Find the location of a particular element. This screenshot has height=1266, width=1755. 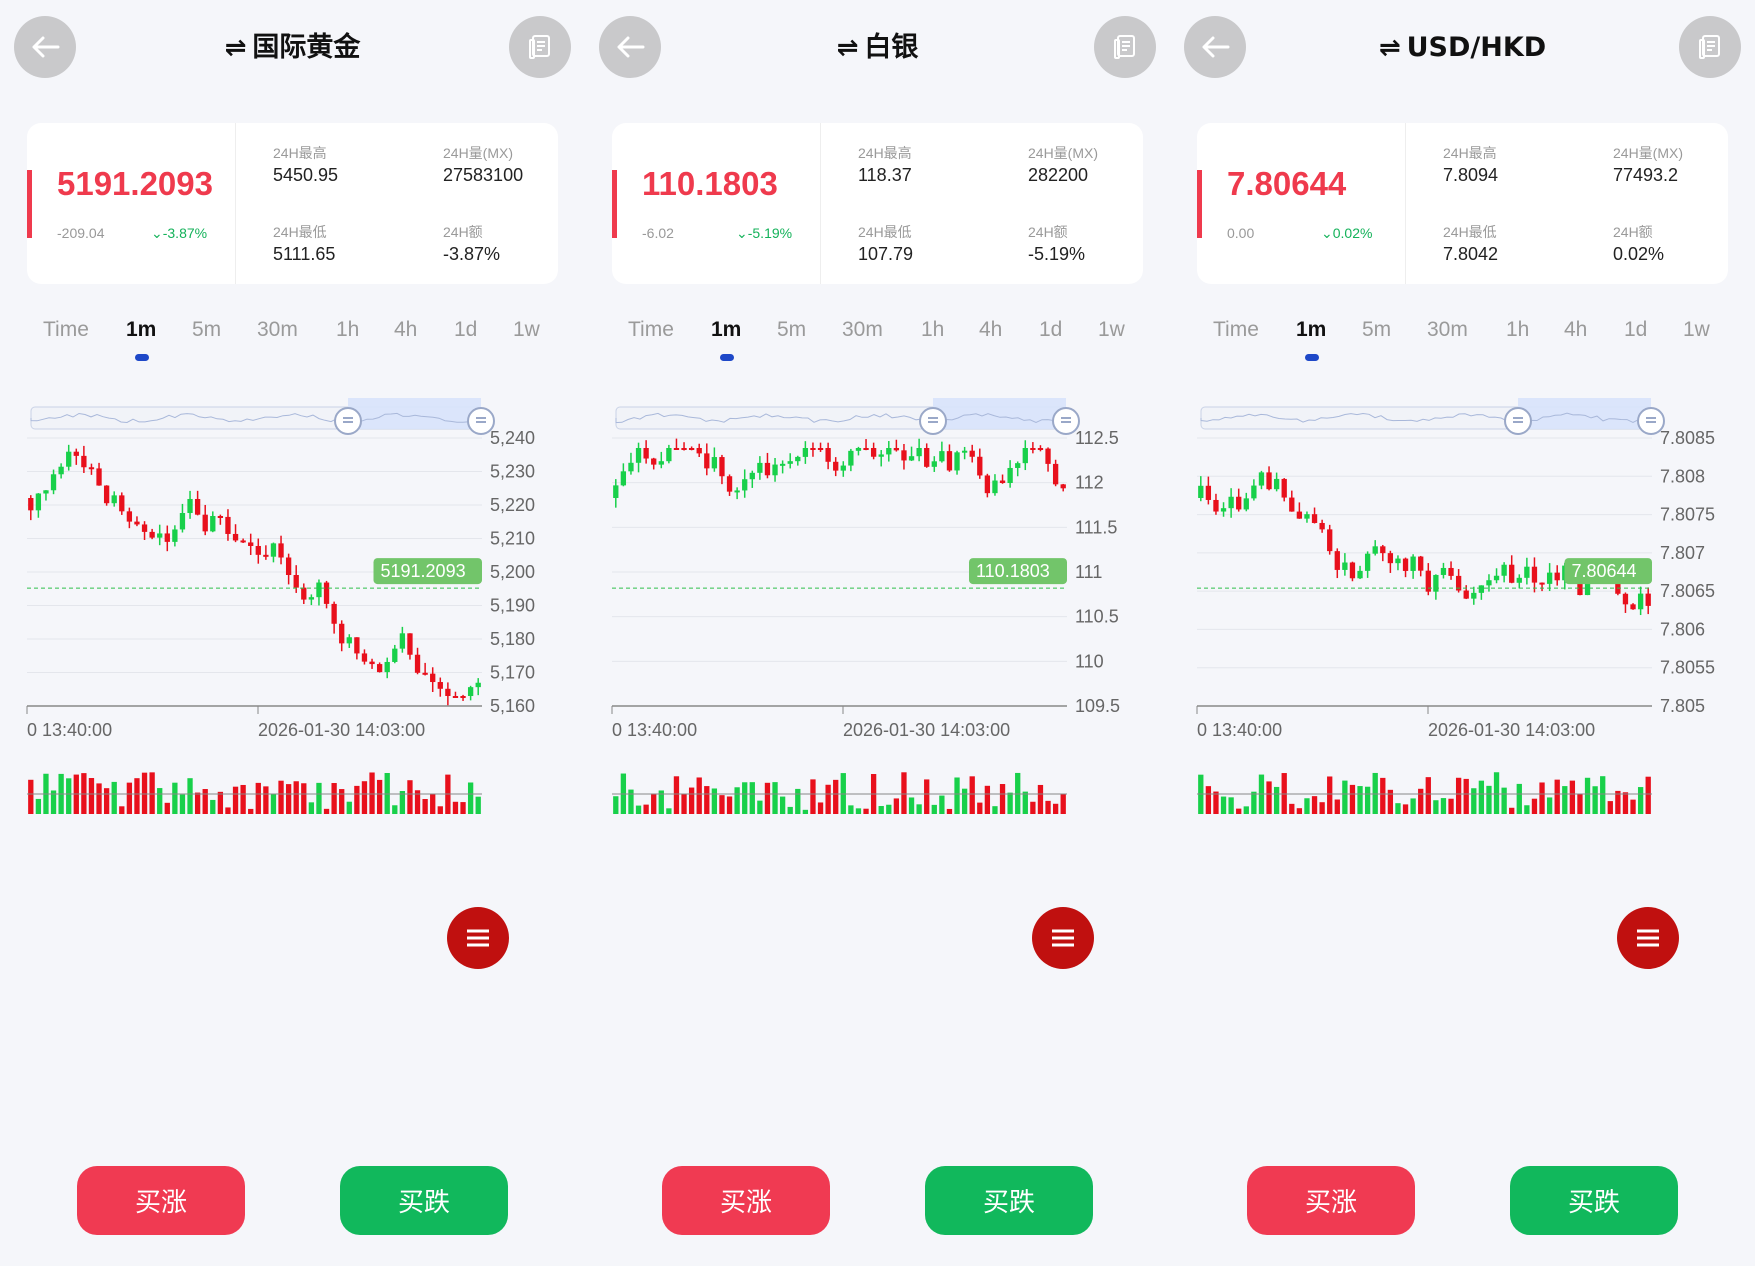

stat-low-value: 7.8042 is located at coordinates (1471, 254).